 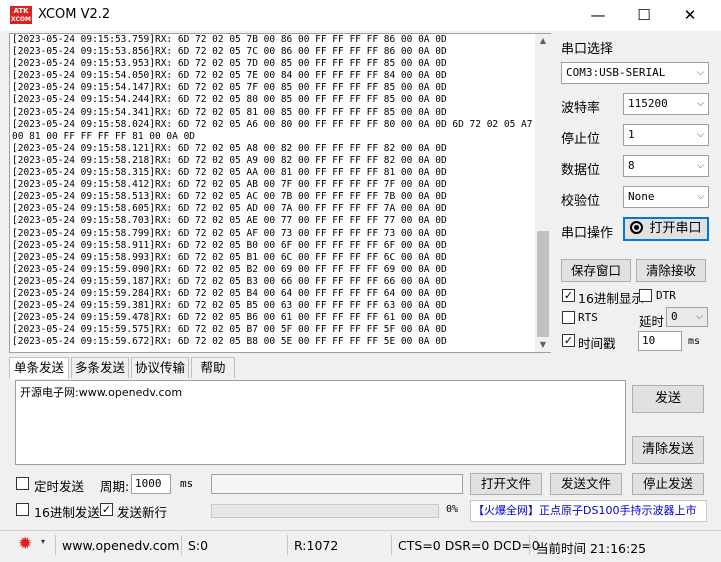 What do you see at coordinates (568, 295) in the screenshot?
I see `hex-display-checkbox: ✓` at bounding box center [568, 295].